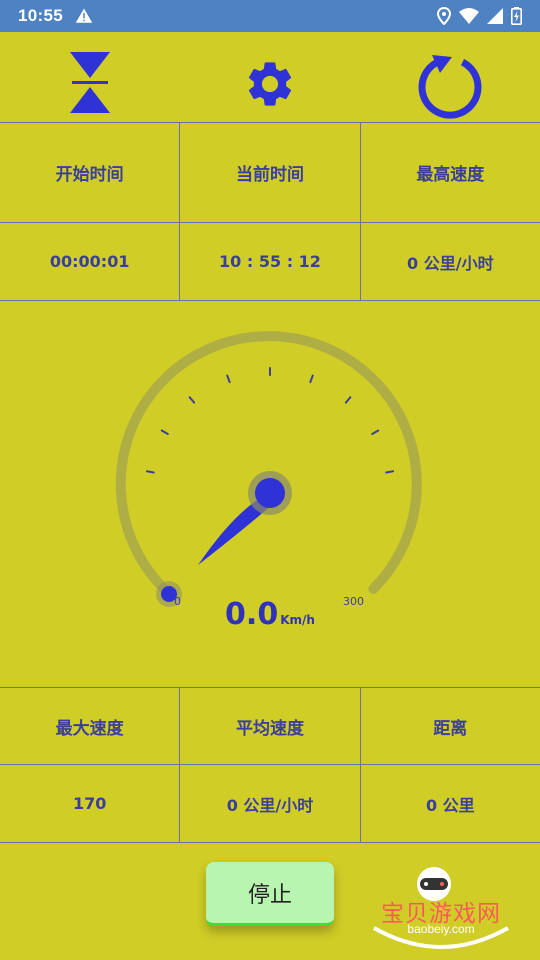  I want to click on current-time-value: 10 : 55 : 12, so click(270, 261).